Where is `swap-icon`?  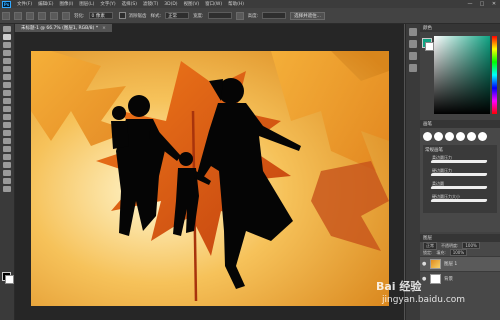
swap-icon is located at coordinates (239, 15).